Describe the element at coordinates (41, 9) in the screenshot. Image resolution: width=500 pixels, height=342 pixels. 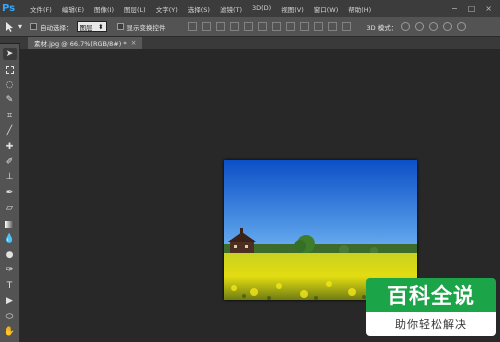
I see `menu-file: 文件(F)` at that location.